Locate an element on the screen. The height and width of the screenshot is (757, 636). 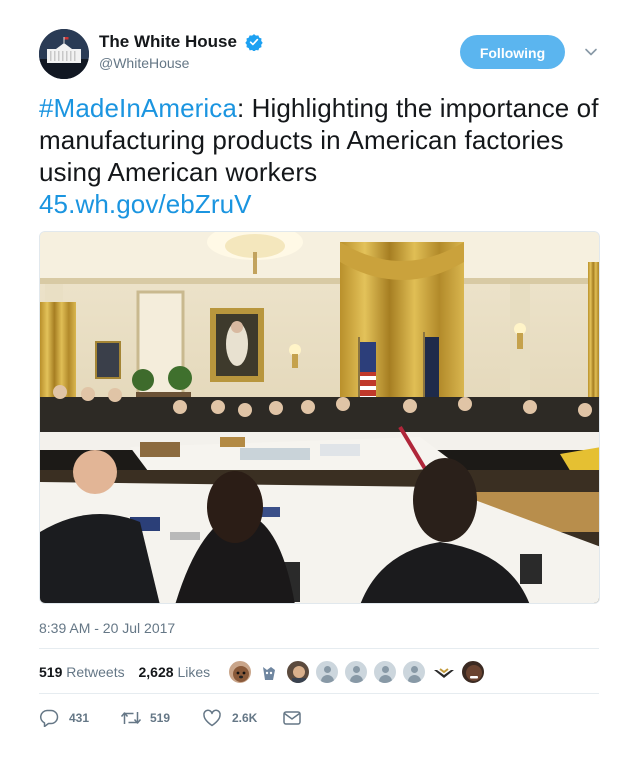
retweet-count: 519 is located at coordinates (160, 718).